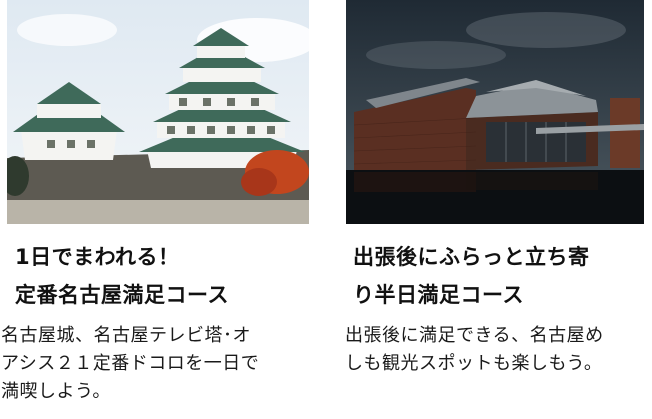  I want to click on course-description: 名古屋城、名古屋テレビ塔･オ アシス２１定番ドコロを一日で 満喫しよう。, so click(130, 364).